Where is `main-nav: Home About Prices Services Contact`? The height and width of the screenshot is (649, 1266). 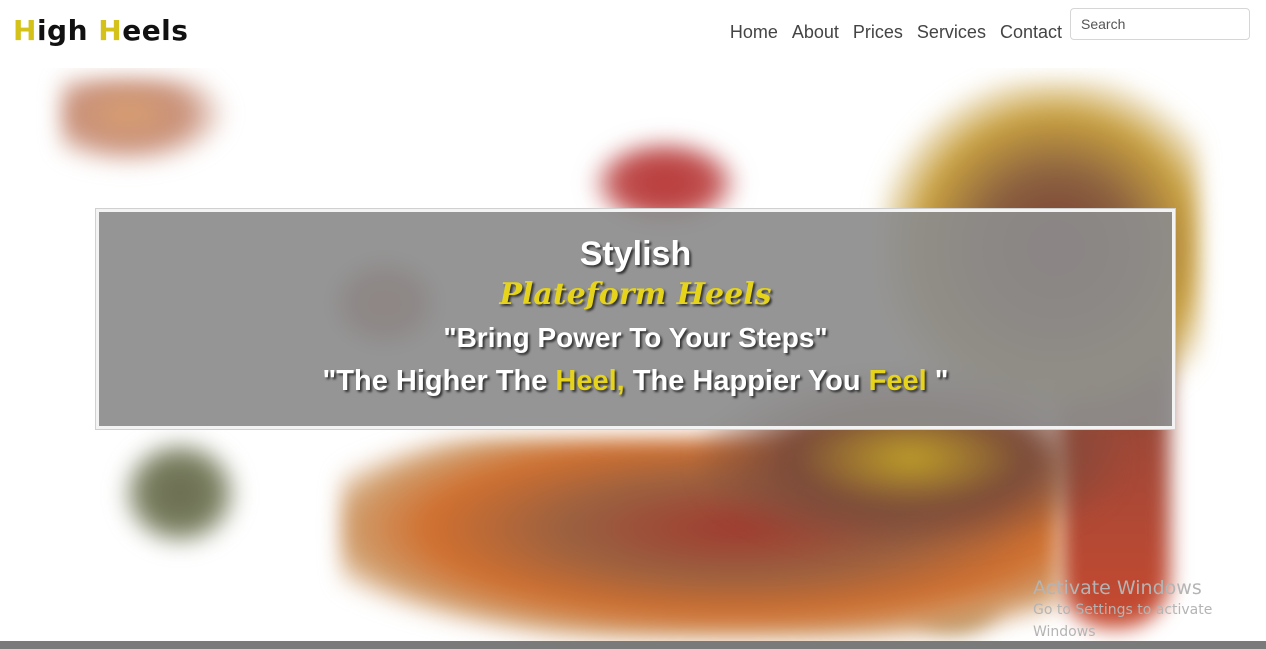
main-nav: Home About Prices Services Contact is located at coordinates (896, 32).